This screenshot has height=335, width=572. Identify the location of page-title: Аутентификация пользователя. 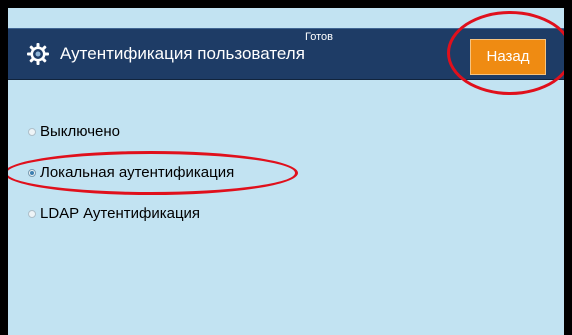
(182, 53).